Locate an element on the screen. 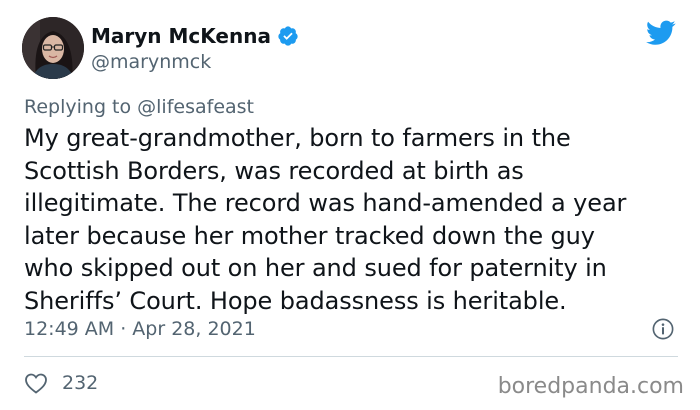  heart-icon is located at coordinates (36, 383).